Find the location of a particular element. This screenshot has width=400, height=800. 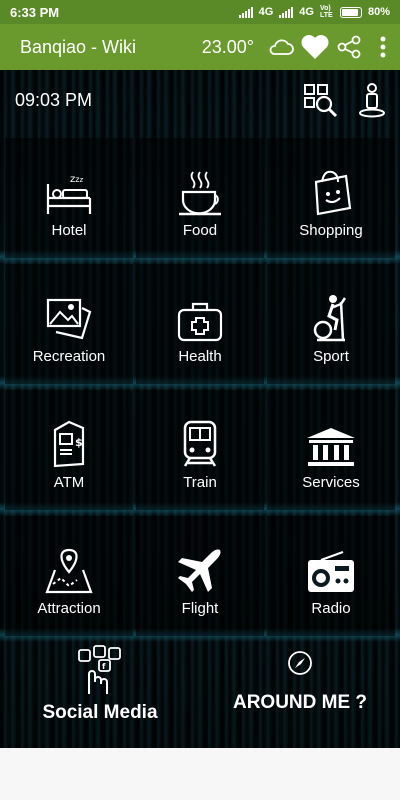

battery-level: 80% is located at coordinates (378, 12).